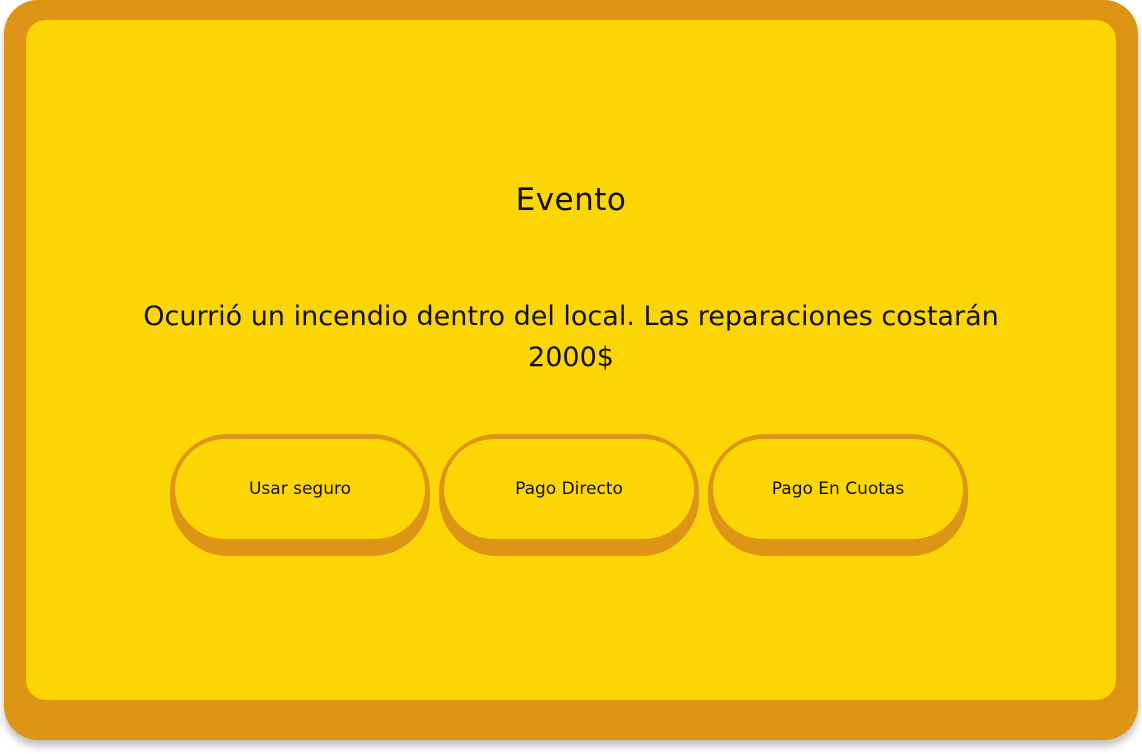 Image resolution: width=1142 pixels, height=754 pixels. Describe the element at coordinates (569, 489) in the screenshot. I see `direct-payment-label: Pago Directo` at that location.